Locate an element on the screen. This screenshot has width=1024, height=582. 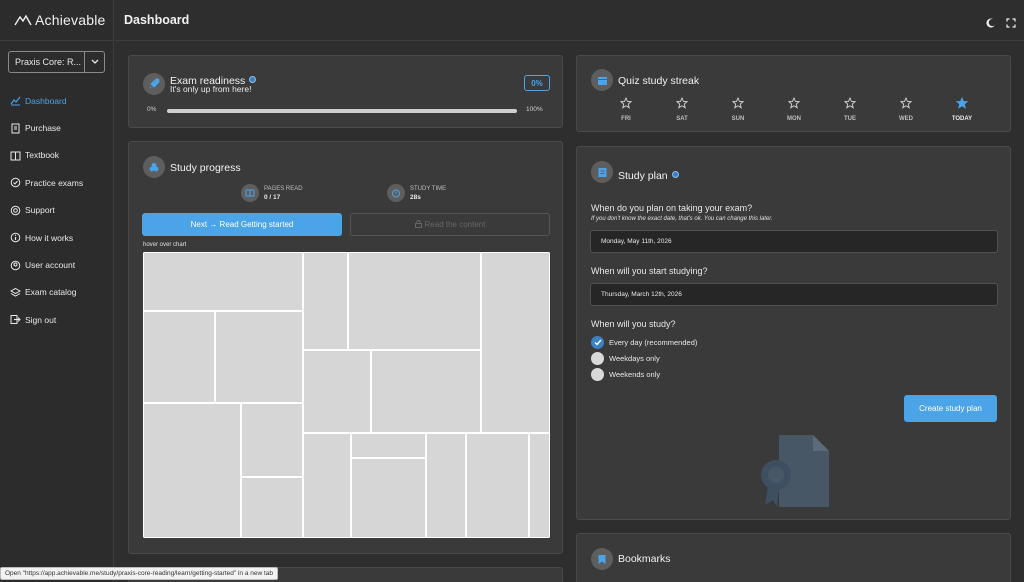
page-title: Dashboard is located at coordinates (157, 20).